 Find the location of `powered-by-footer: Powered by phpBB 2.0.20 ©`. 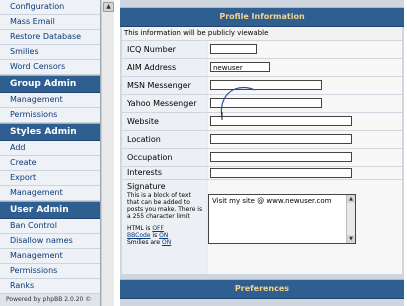

powered-by-footer: Powered by phpBB 2.0.20 © is located at coordinates (49, 299).